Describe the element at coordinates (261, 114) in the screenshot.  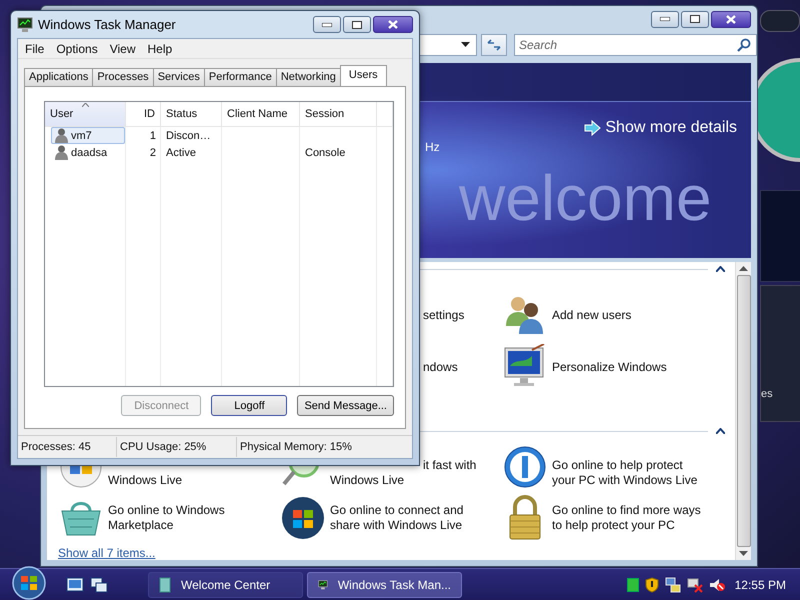
I see `column-header: Client Name` at that location.